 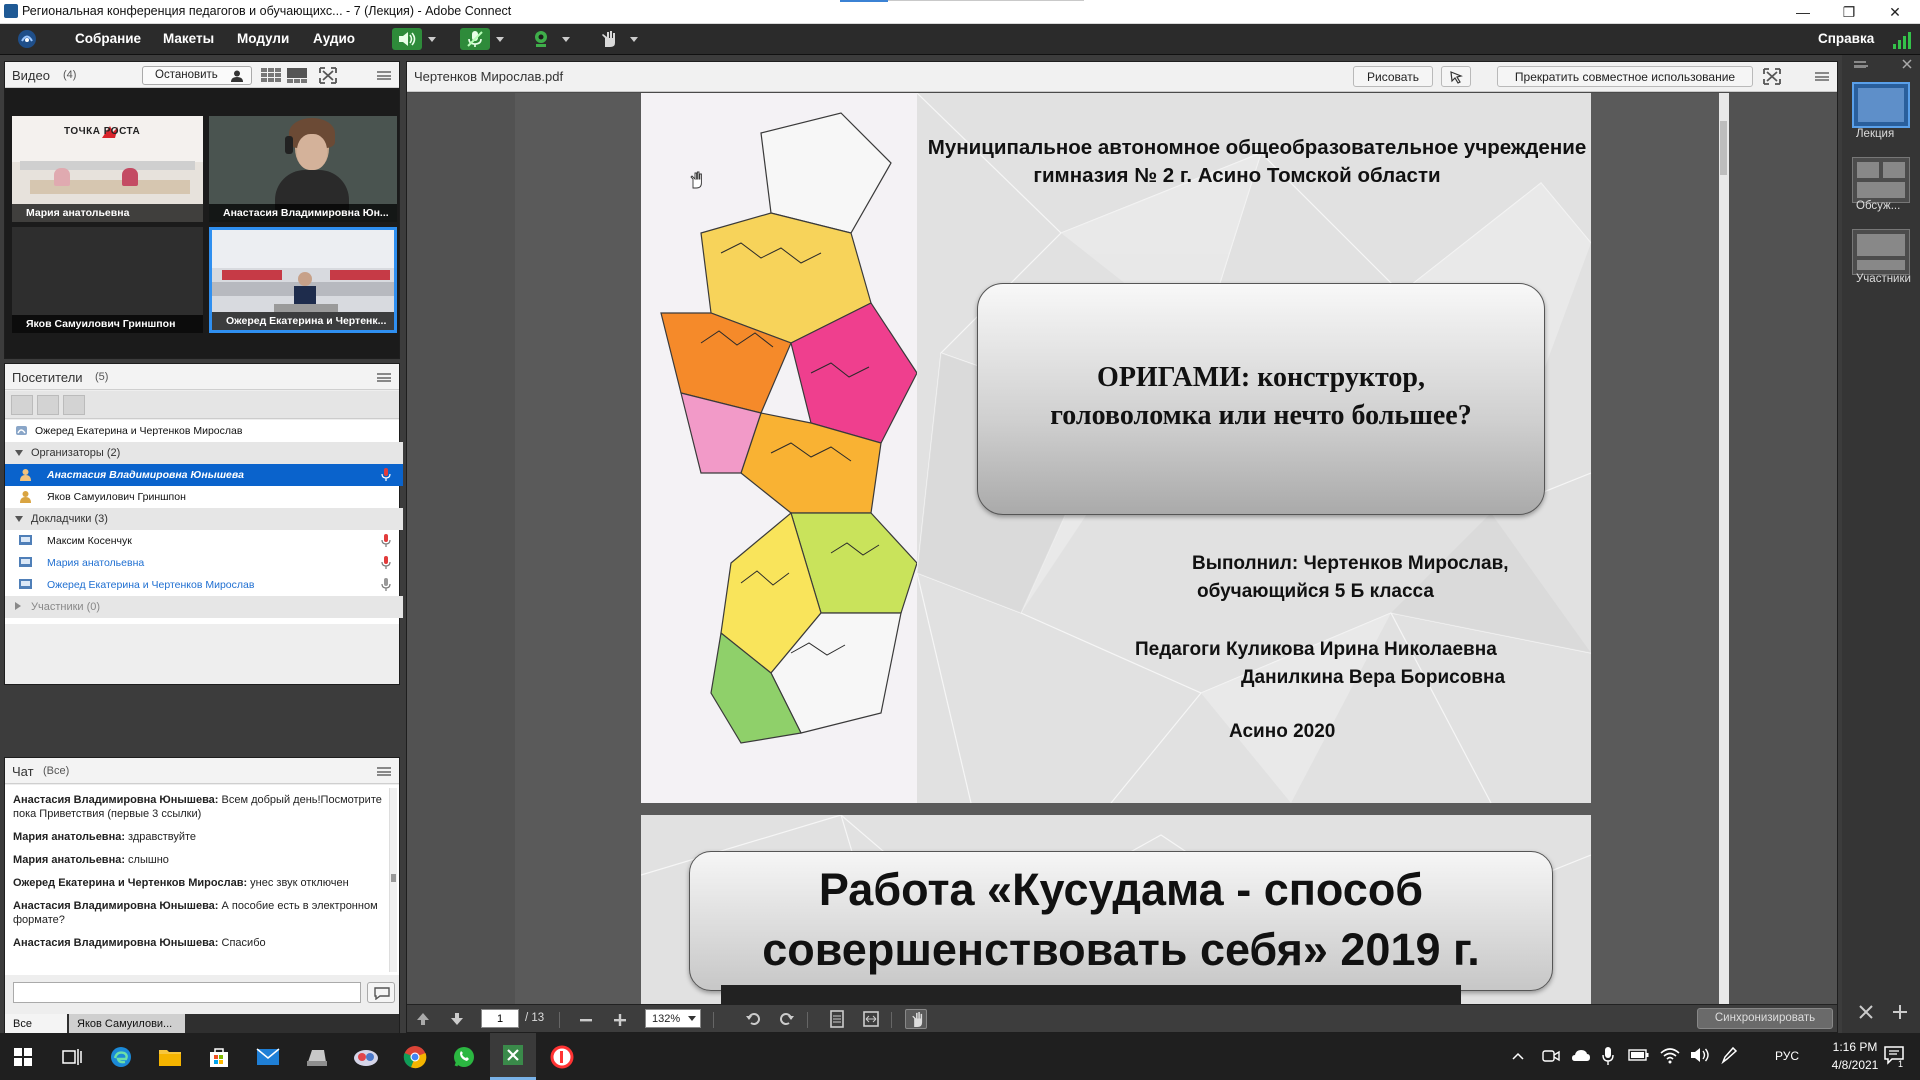 I want to click on connect-logo-icon, so click(x=27, y=39).